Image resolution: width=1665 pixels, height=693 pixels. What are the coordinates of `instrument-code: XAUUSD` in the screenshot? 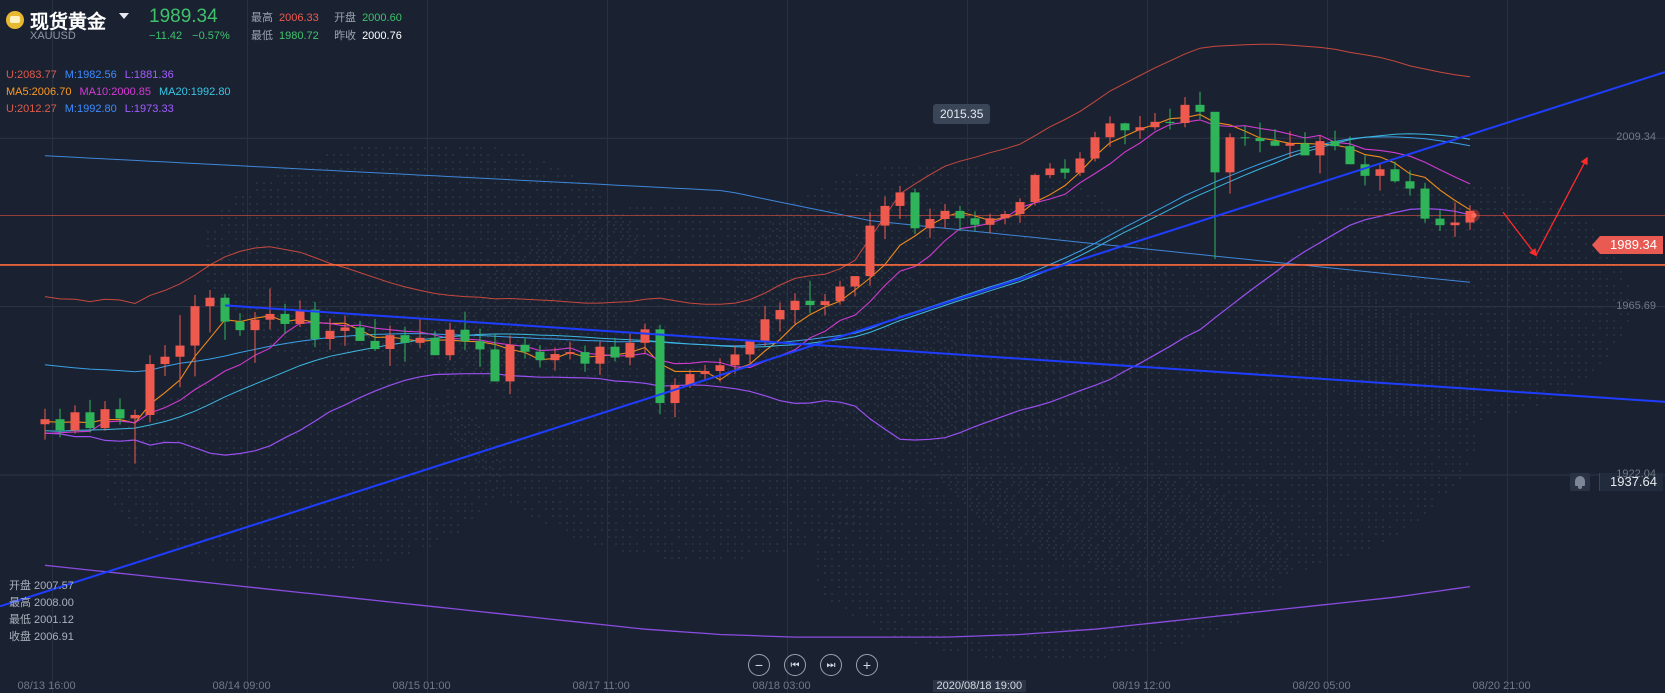 It's located at (53, 36).